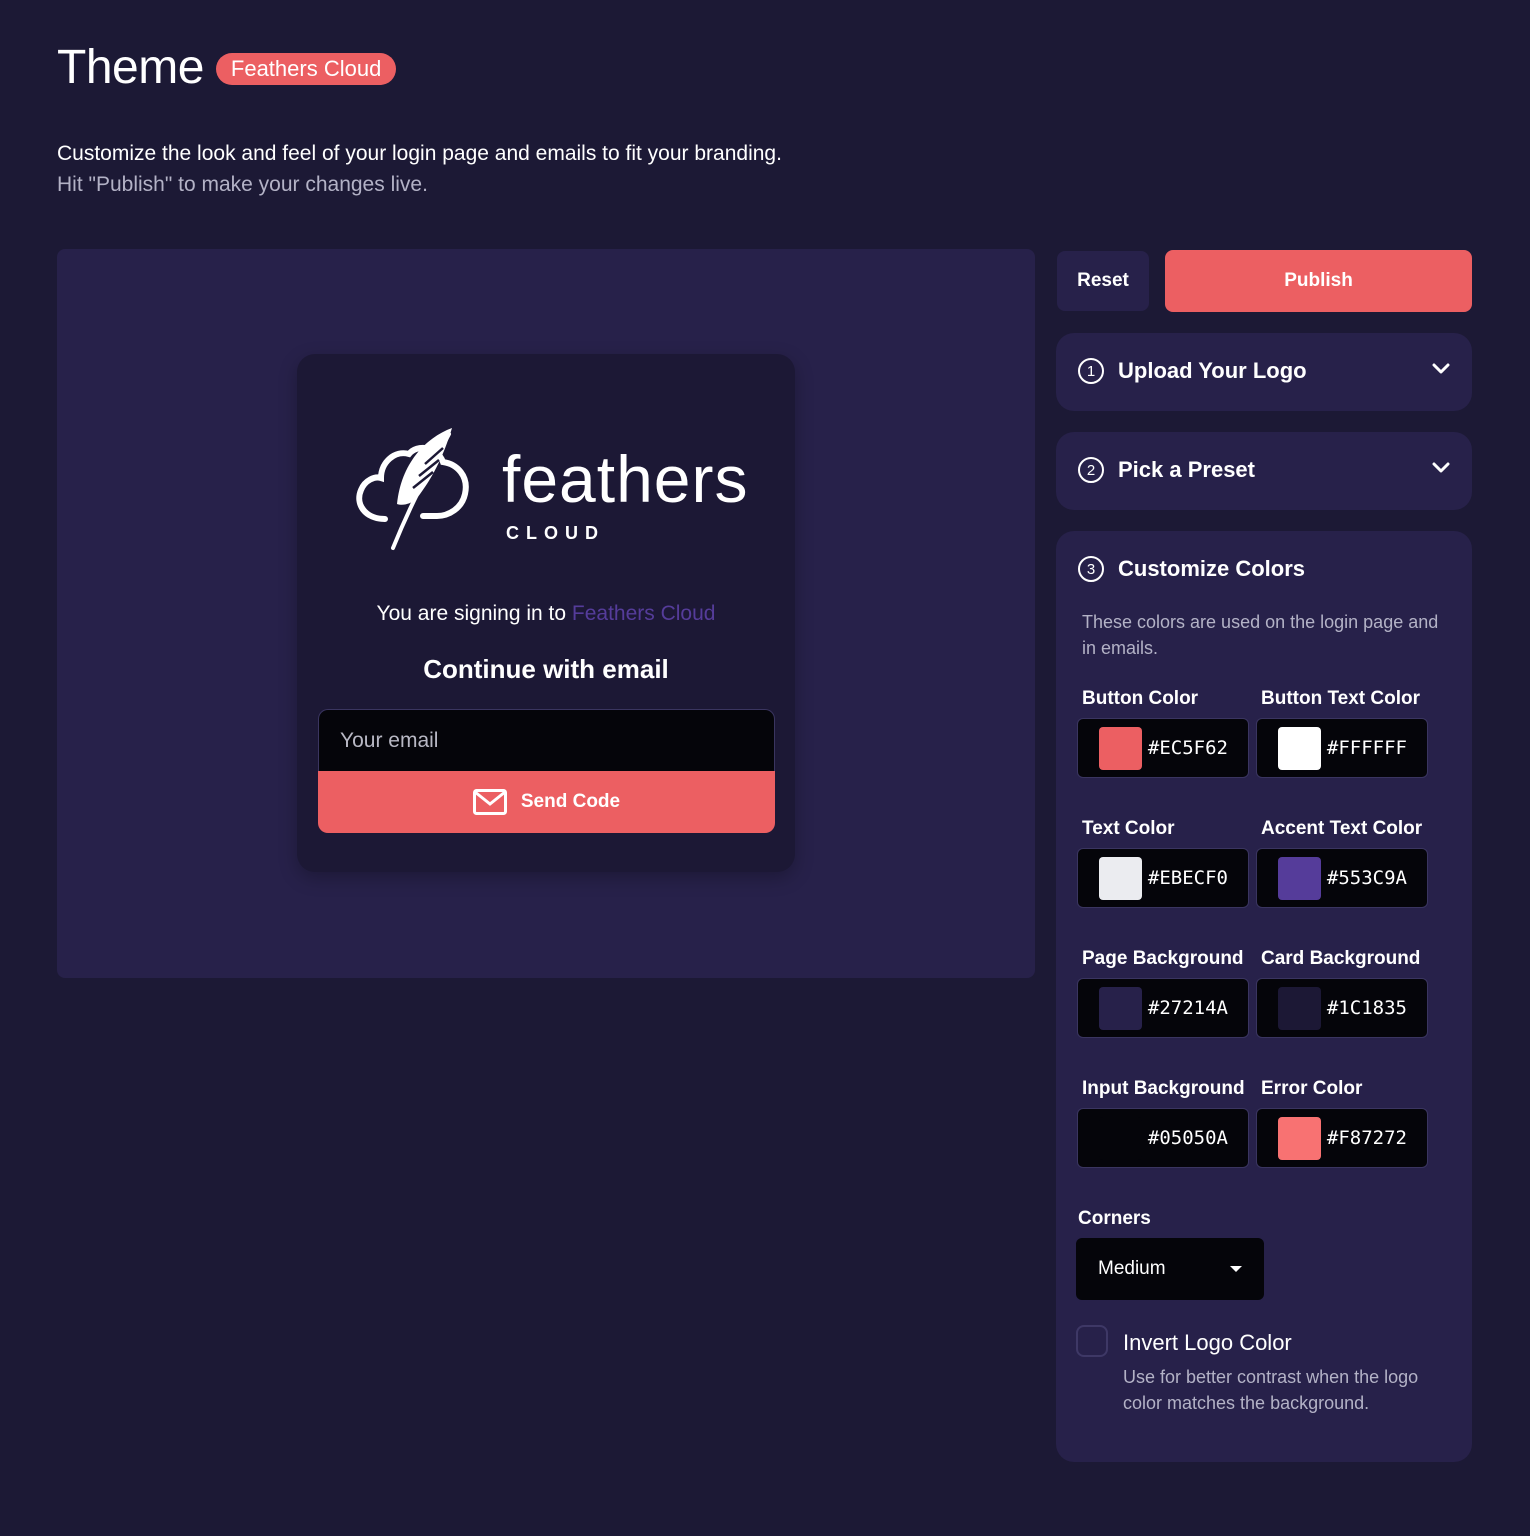  What do you see at coordinates (1236, 1269) in the screenshot?
I see `dropdown-caret-icon` at bounding box center [1236, 1269].